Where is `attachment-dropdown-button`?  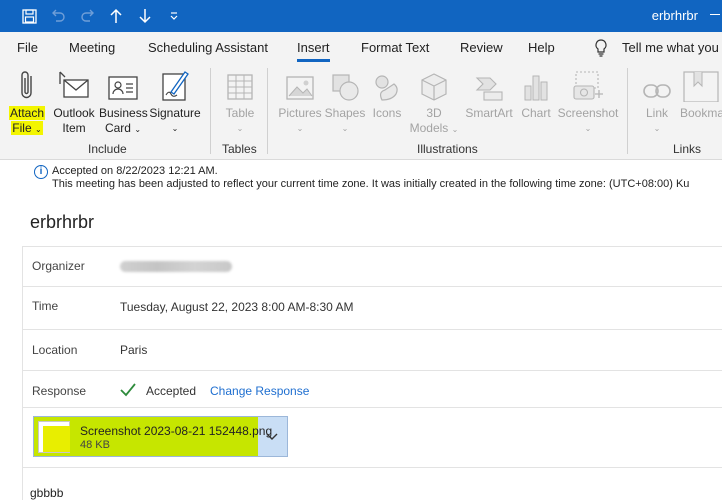
attachment-dropdown-button is located at coordinates (272, 436).